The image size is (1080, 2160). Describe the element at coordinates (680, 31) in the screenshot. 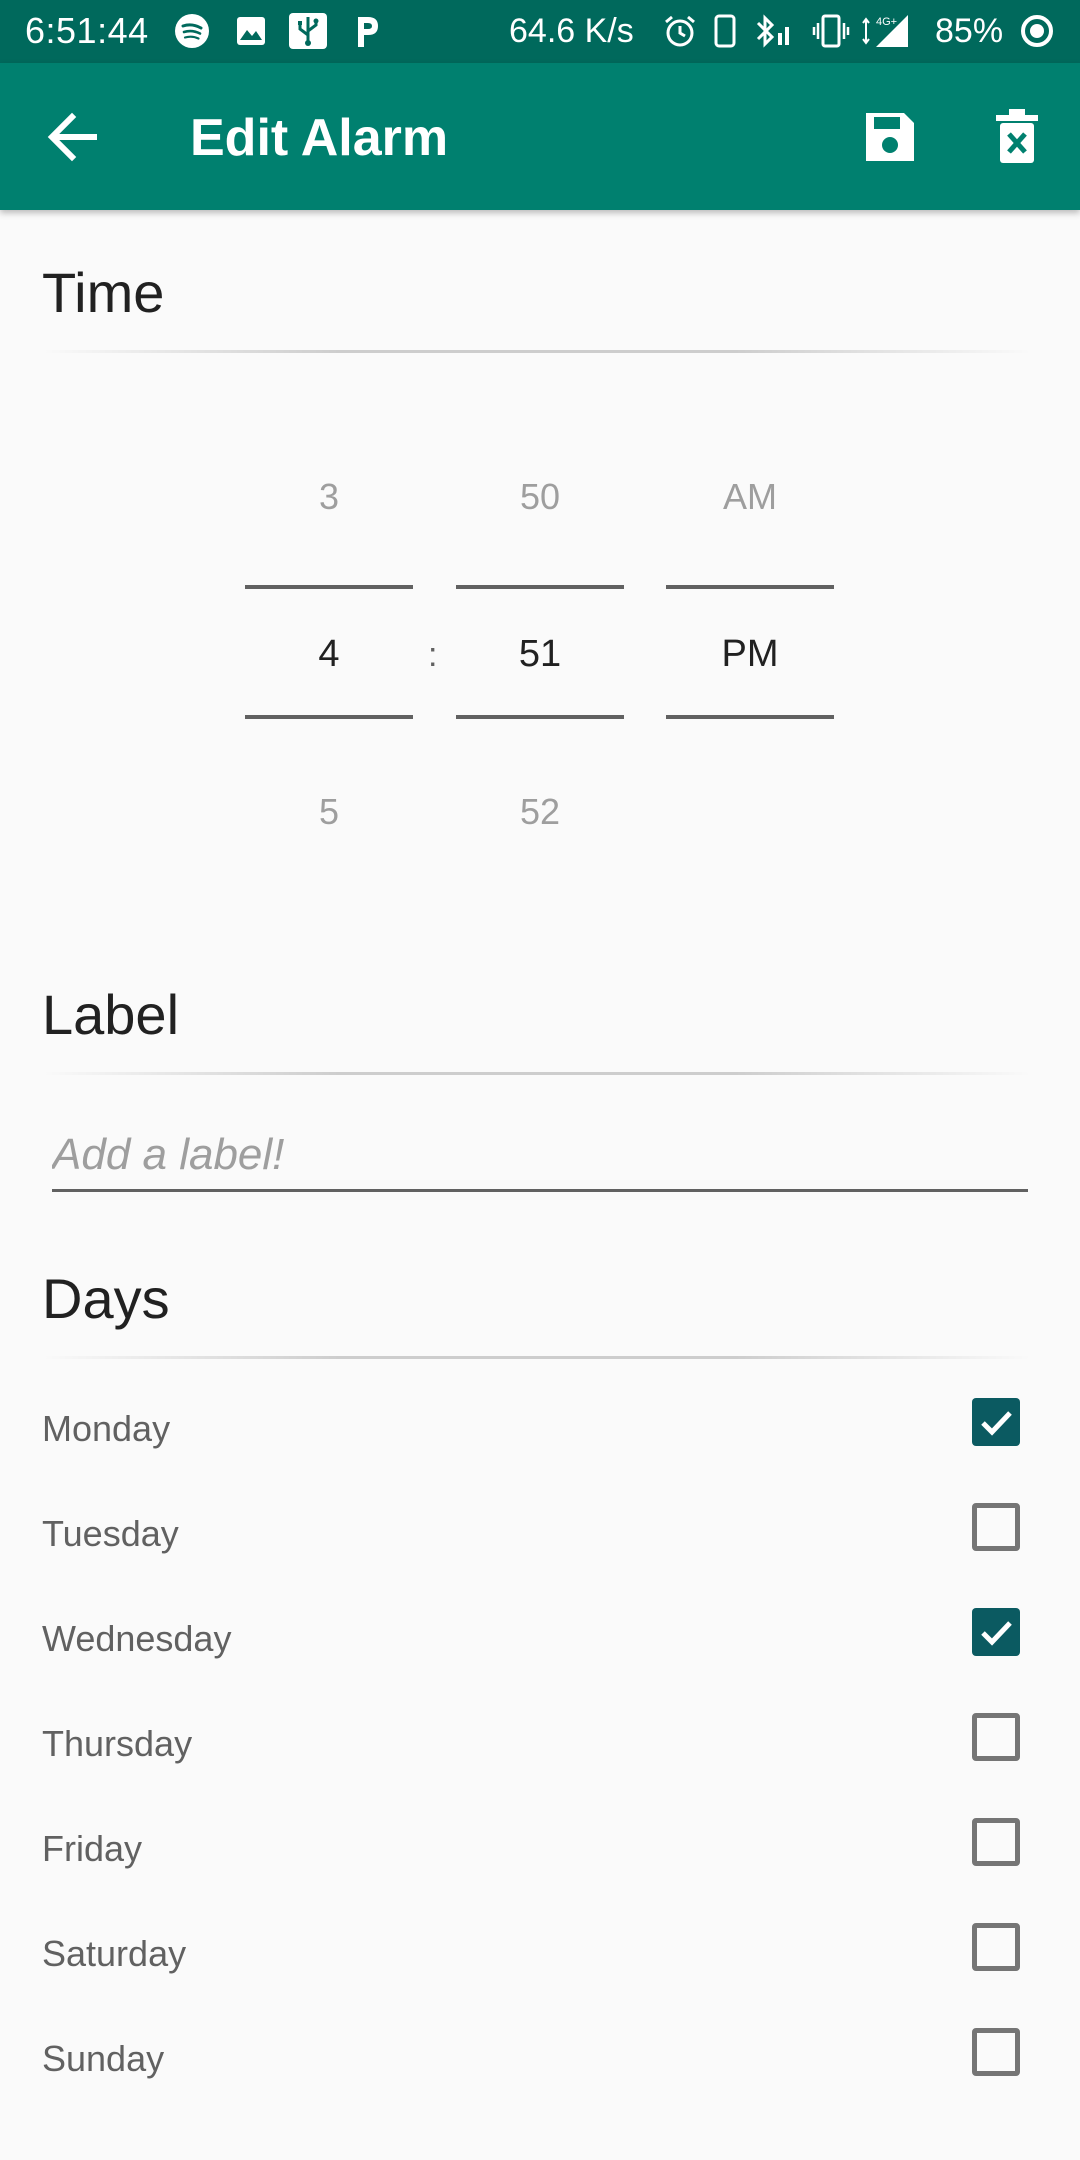

I see `alarm-icon` at that location.